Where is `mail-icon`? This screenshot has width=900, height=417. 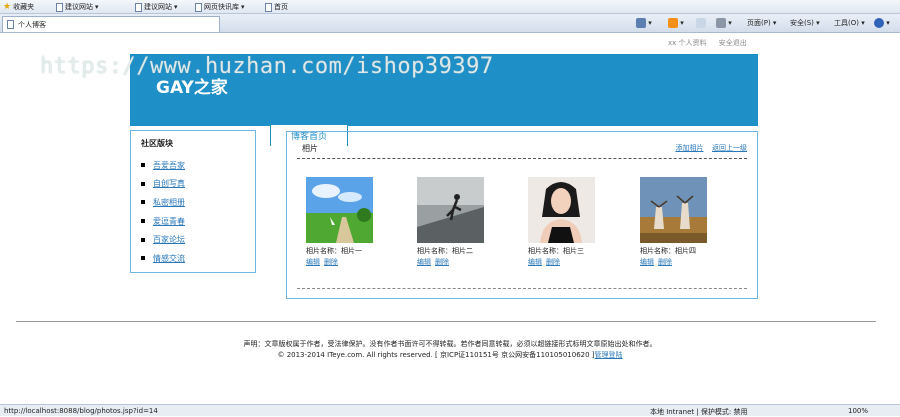 mail-icon is located at coordinates (701, 23).